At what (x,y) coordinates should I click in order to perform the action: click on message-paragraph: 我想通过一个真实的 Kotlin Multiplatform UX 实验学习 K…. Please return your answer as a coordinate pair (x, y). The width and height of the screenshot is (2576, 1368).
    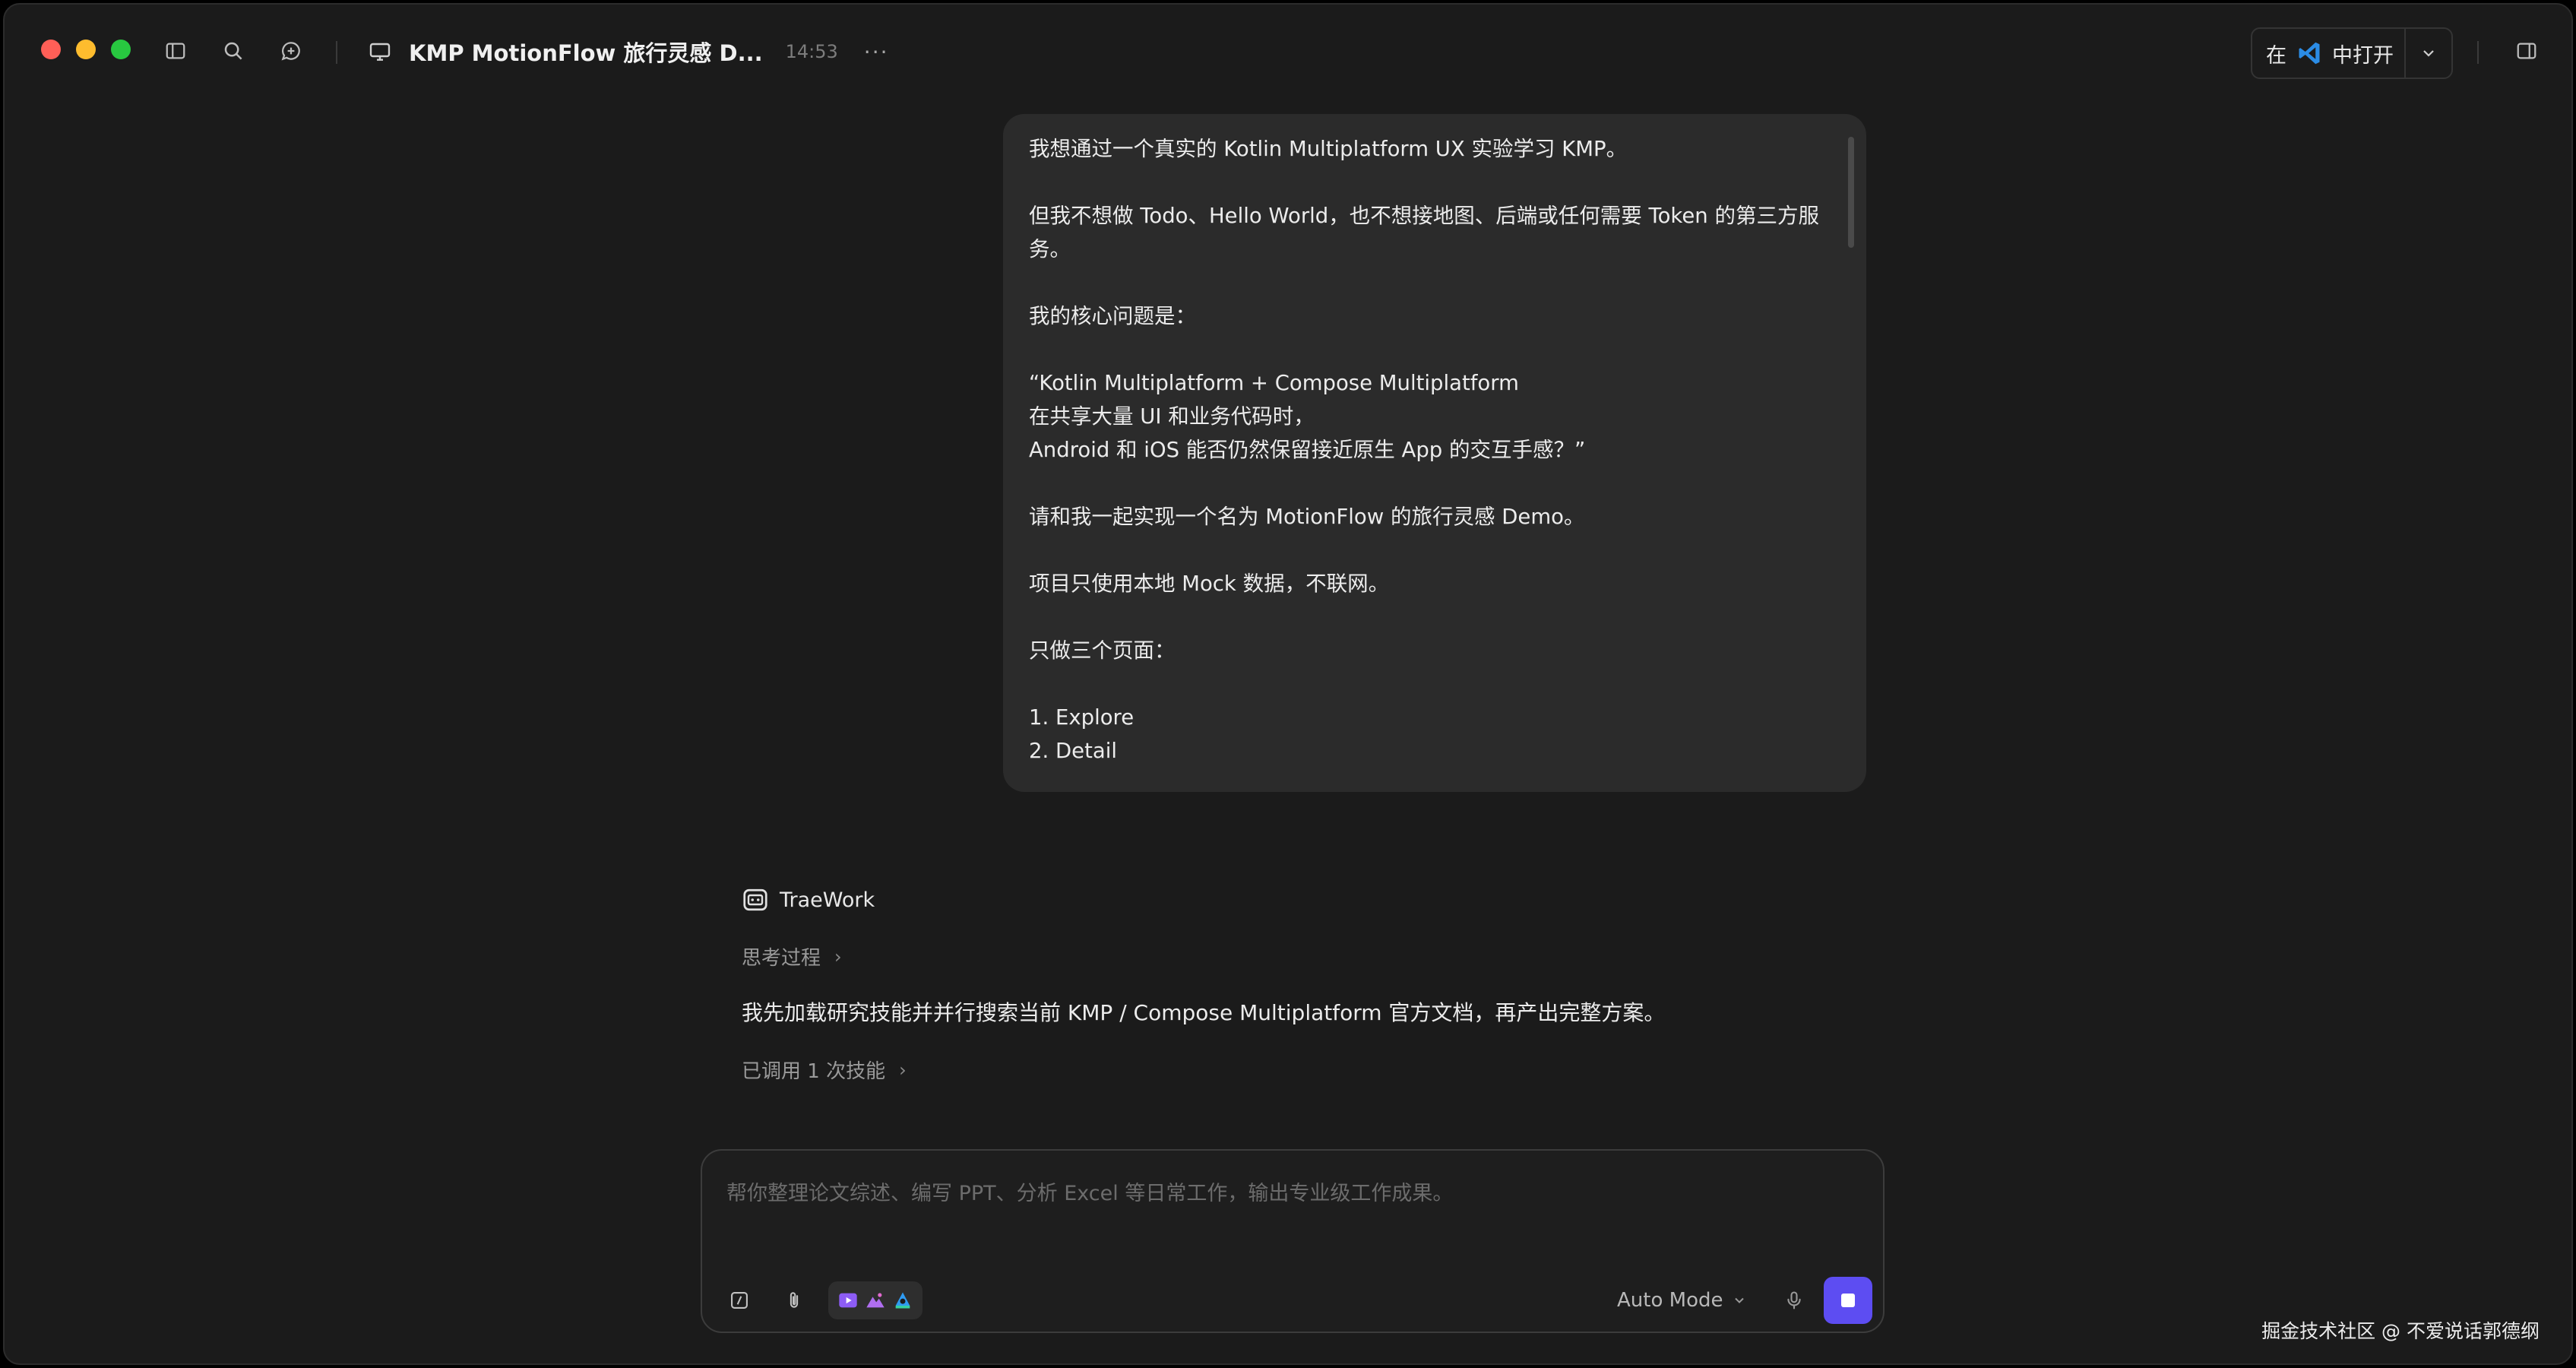
    Looking at the image, I should click on (1428, 149).